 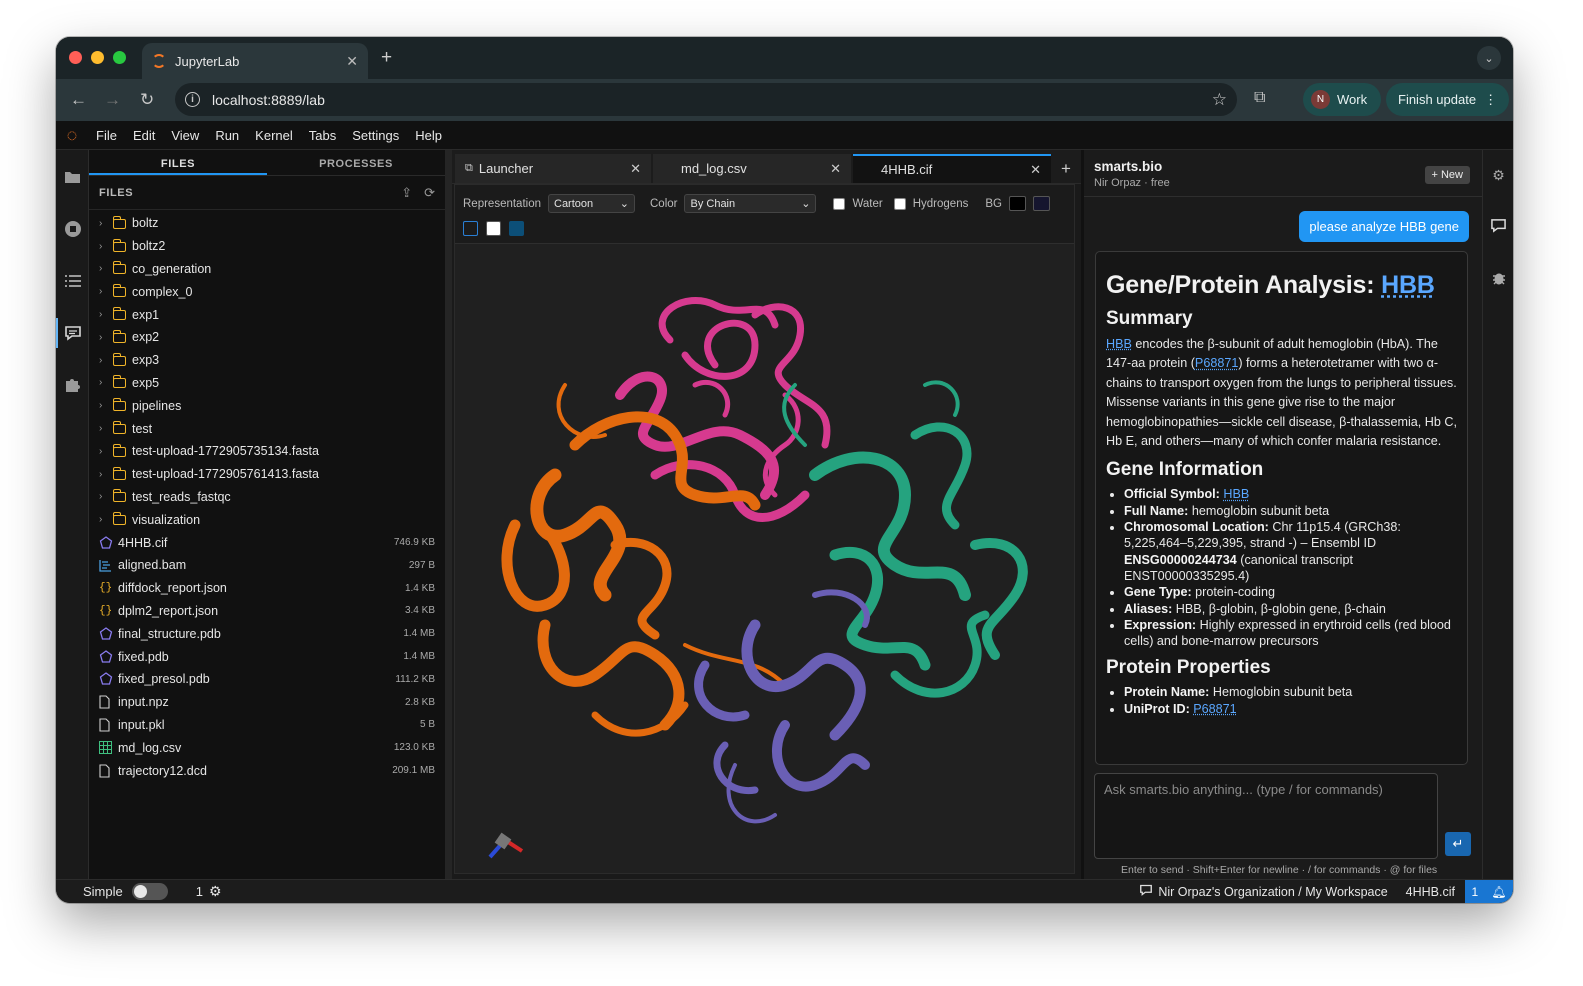 What do you see at coordinates (750, 203) in the screenshot?
I see `color-select: By Chain ⌄` at bounding box center [750, 203].